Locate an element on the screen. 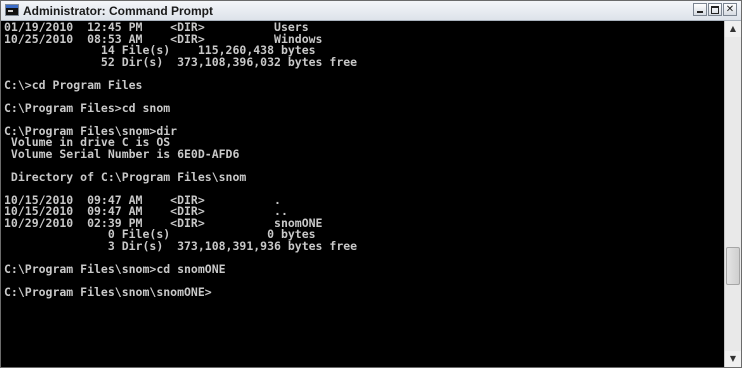 The image size is (742, 368). window-title: Administrator: Command Prompt is located at coordinates (118, 11).